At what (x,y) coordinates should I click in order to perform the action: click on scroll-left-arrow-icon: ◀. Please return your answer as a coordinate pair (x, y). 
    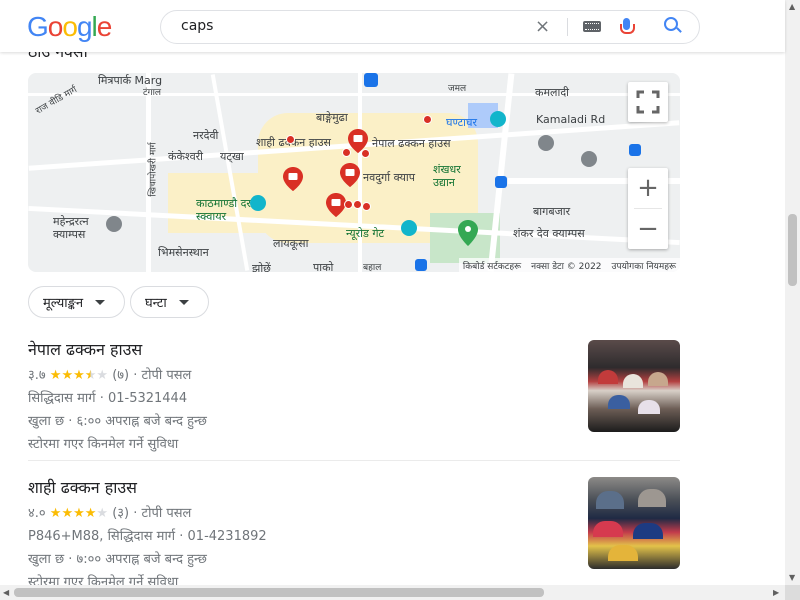
    Looking at the image, I should click on (6, 592).